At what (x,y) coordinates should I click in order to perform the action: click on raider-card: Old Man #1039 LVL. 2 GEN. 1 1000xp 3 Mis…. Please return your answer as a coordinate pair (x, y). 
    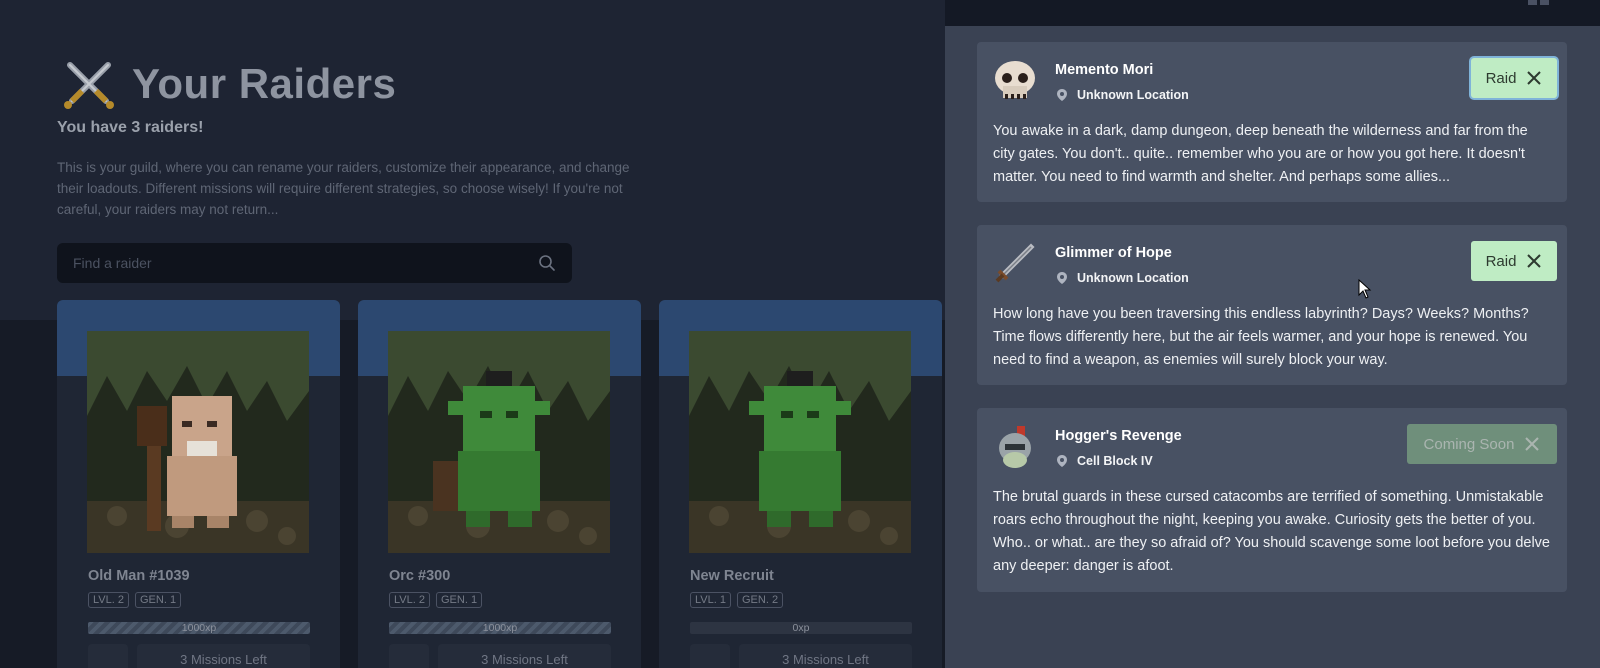
    Looking at the image, I should click on (198, 484).